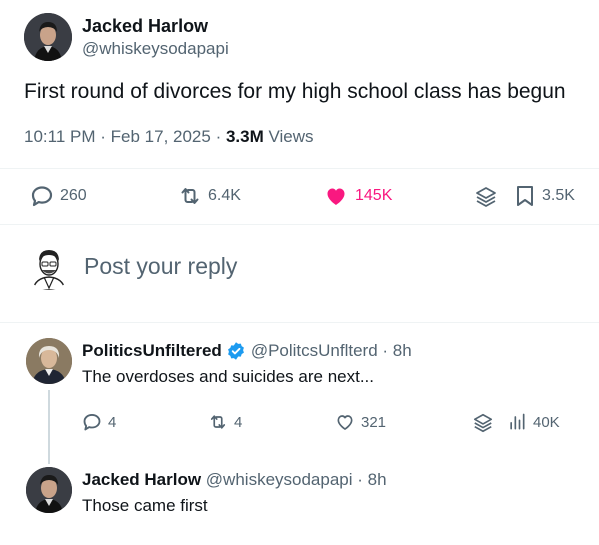 The height and width of the screenshot is (545, 599). Describe the element at coordinates (73, 195) in the screenshot. I see `reply-count: 260` at that location.